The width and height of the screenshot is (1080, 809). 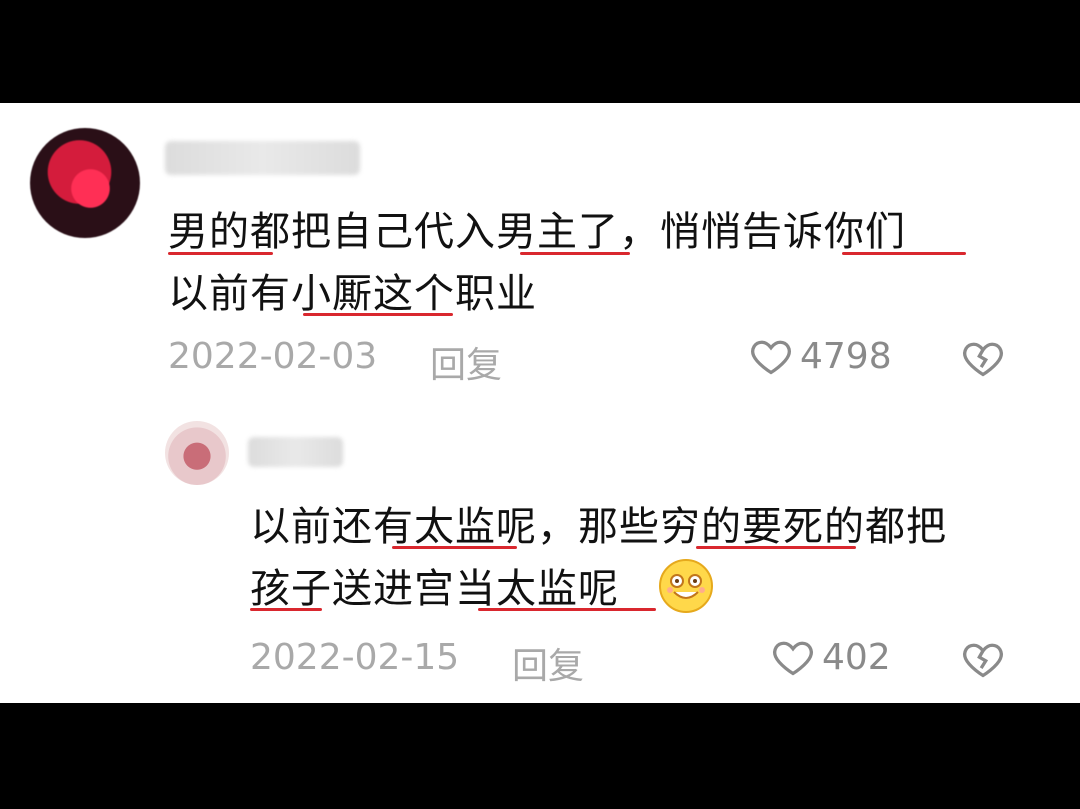 I want to click on like-button: 402, so click(x=830, y=657).